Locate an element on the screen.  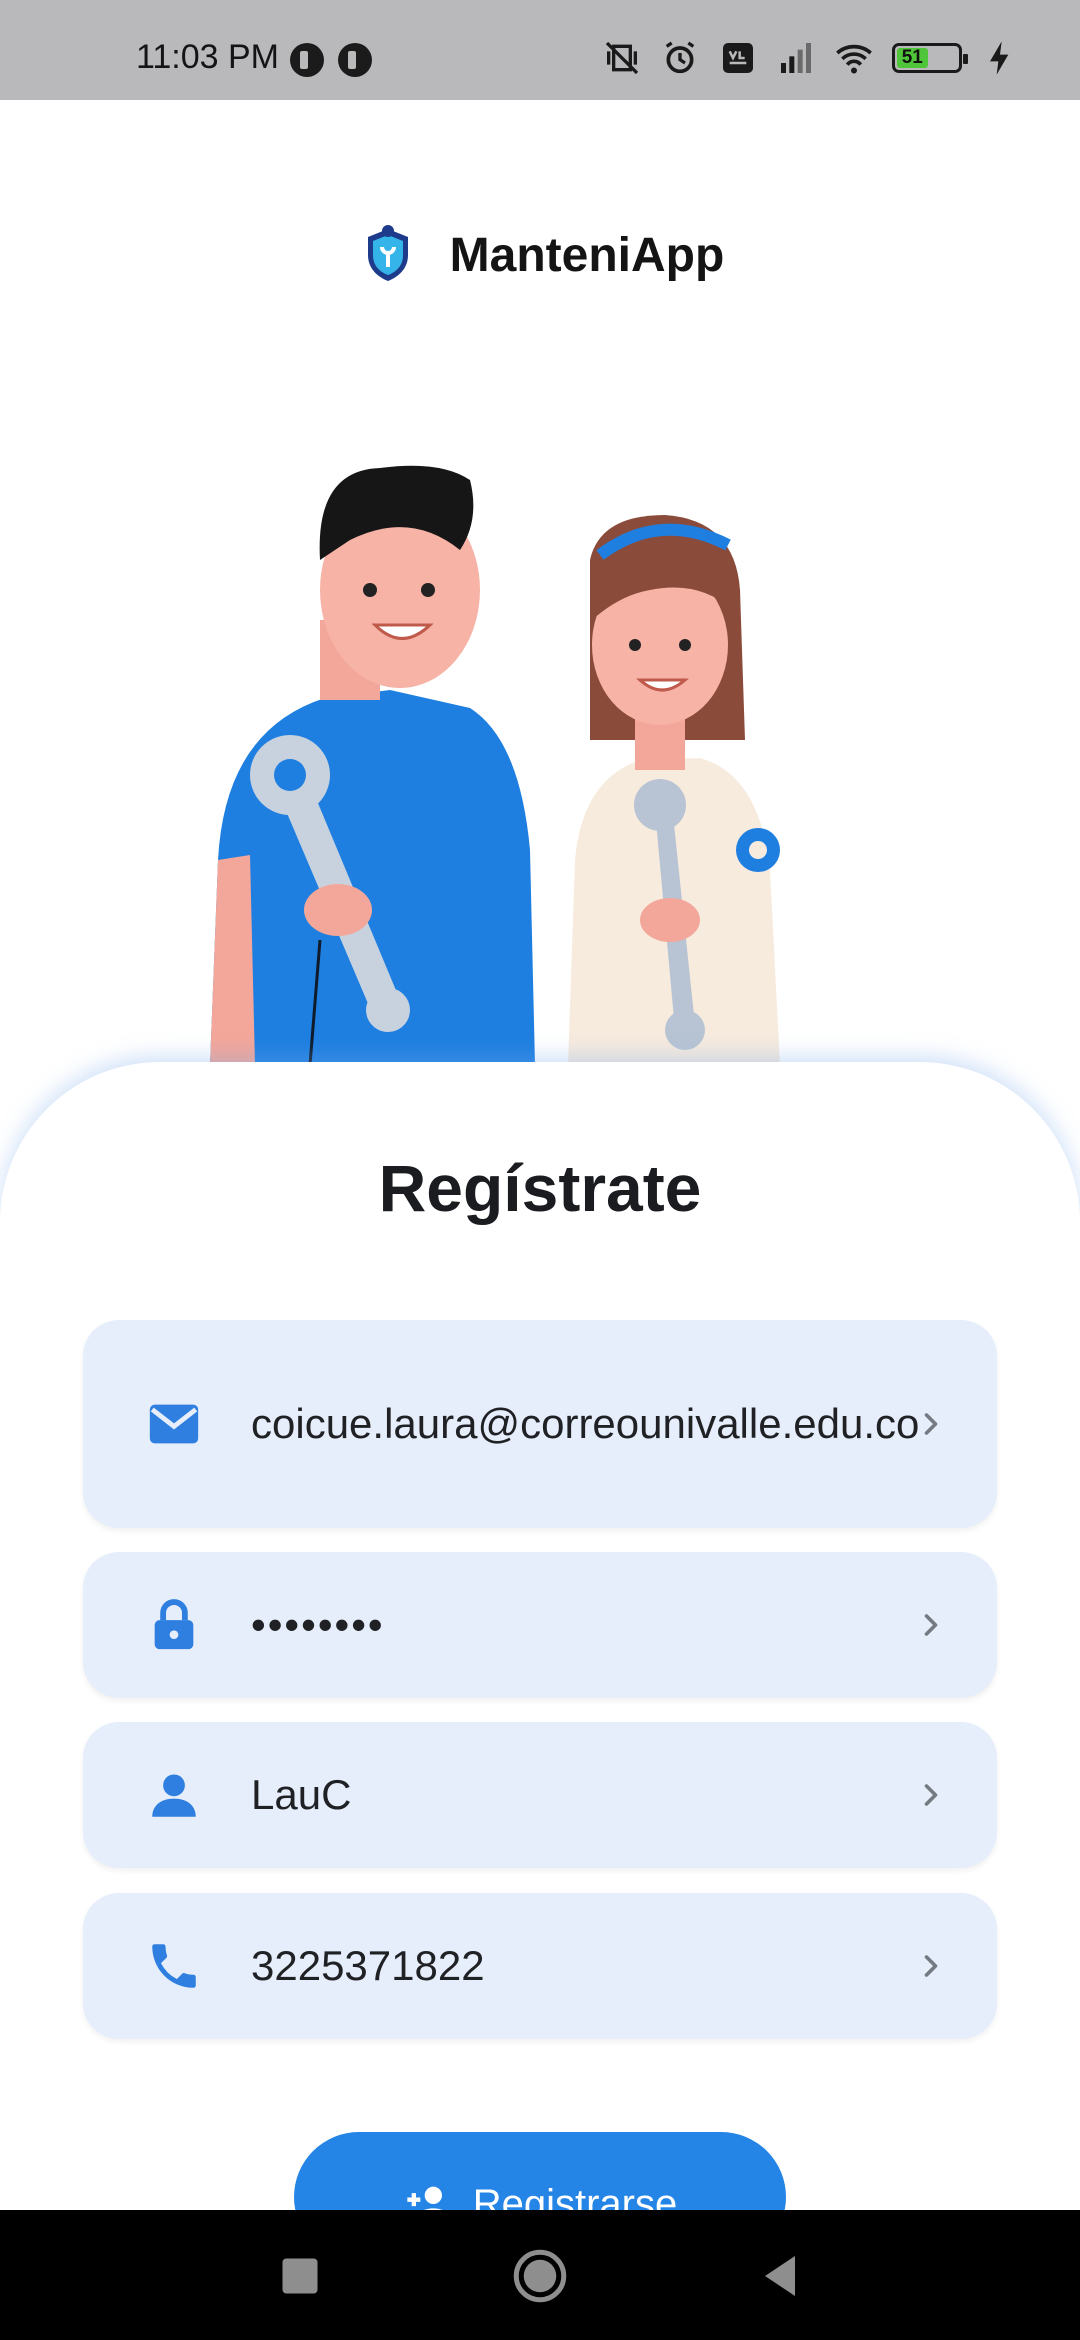
charging-icon is located at coordinates (1000, 58).